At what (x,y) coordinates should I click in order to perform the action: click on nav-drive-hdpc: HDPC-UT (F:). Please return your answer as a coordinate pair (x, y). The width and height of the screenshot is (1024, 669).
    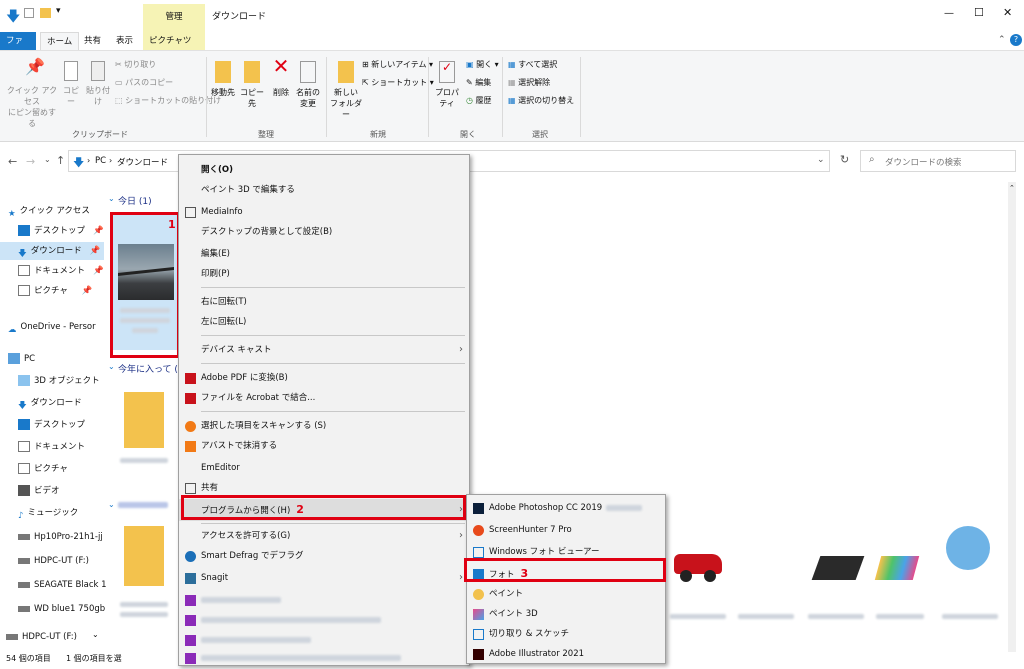
    Looking at the image, I should click on (53, 561).